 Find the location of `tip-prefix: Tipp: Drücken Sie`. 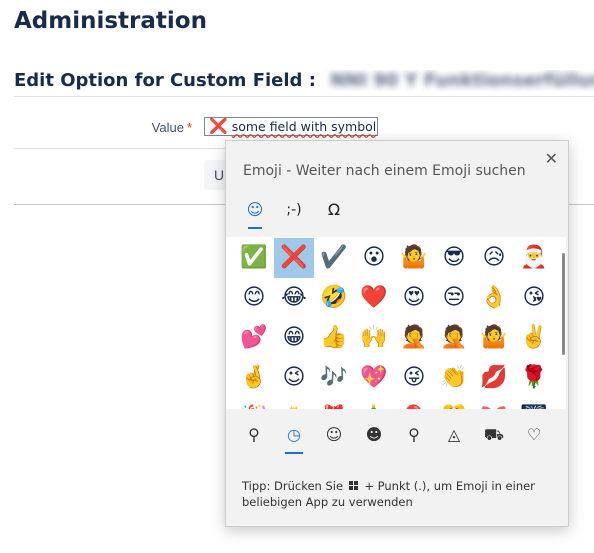

tip-prefix: Tipp: Drücken Sie is located at coordinates (293, 486).